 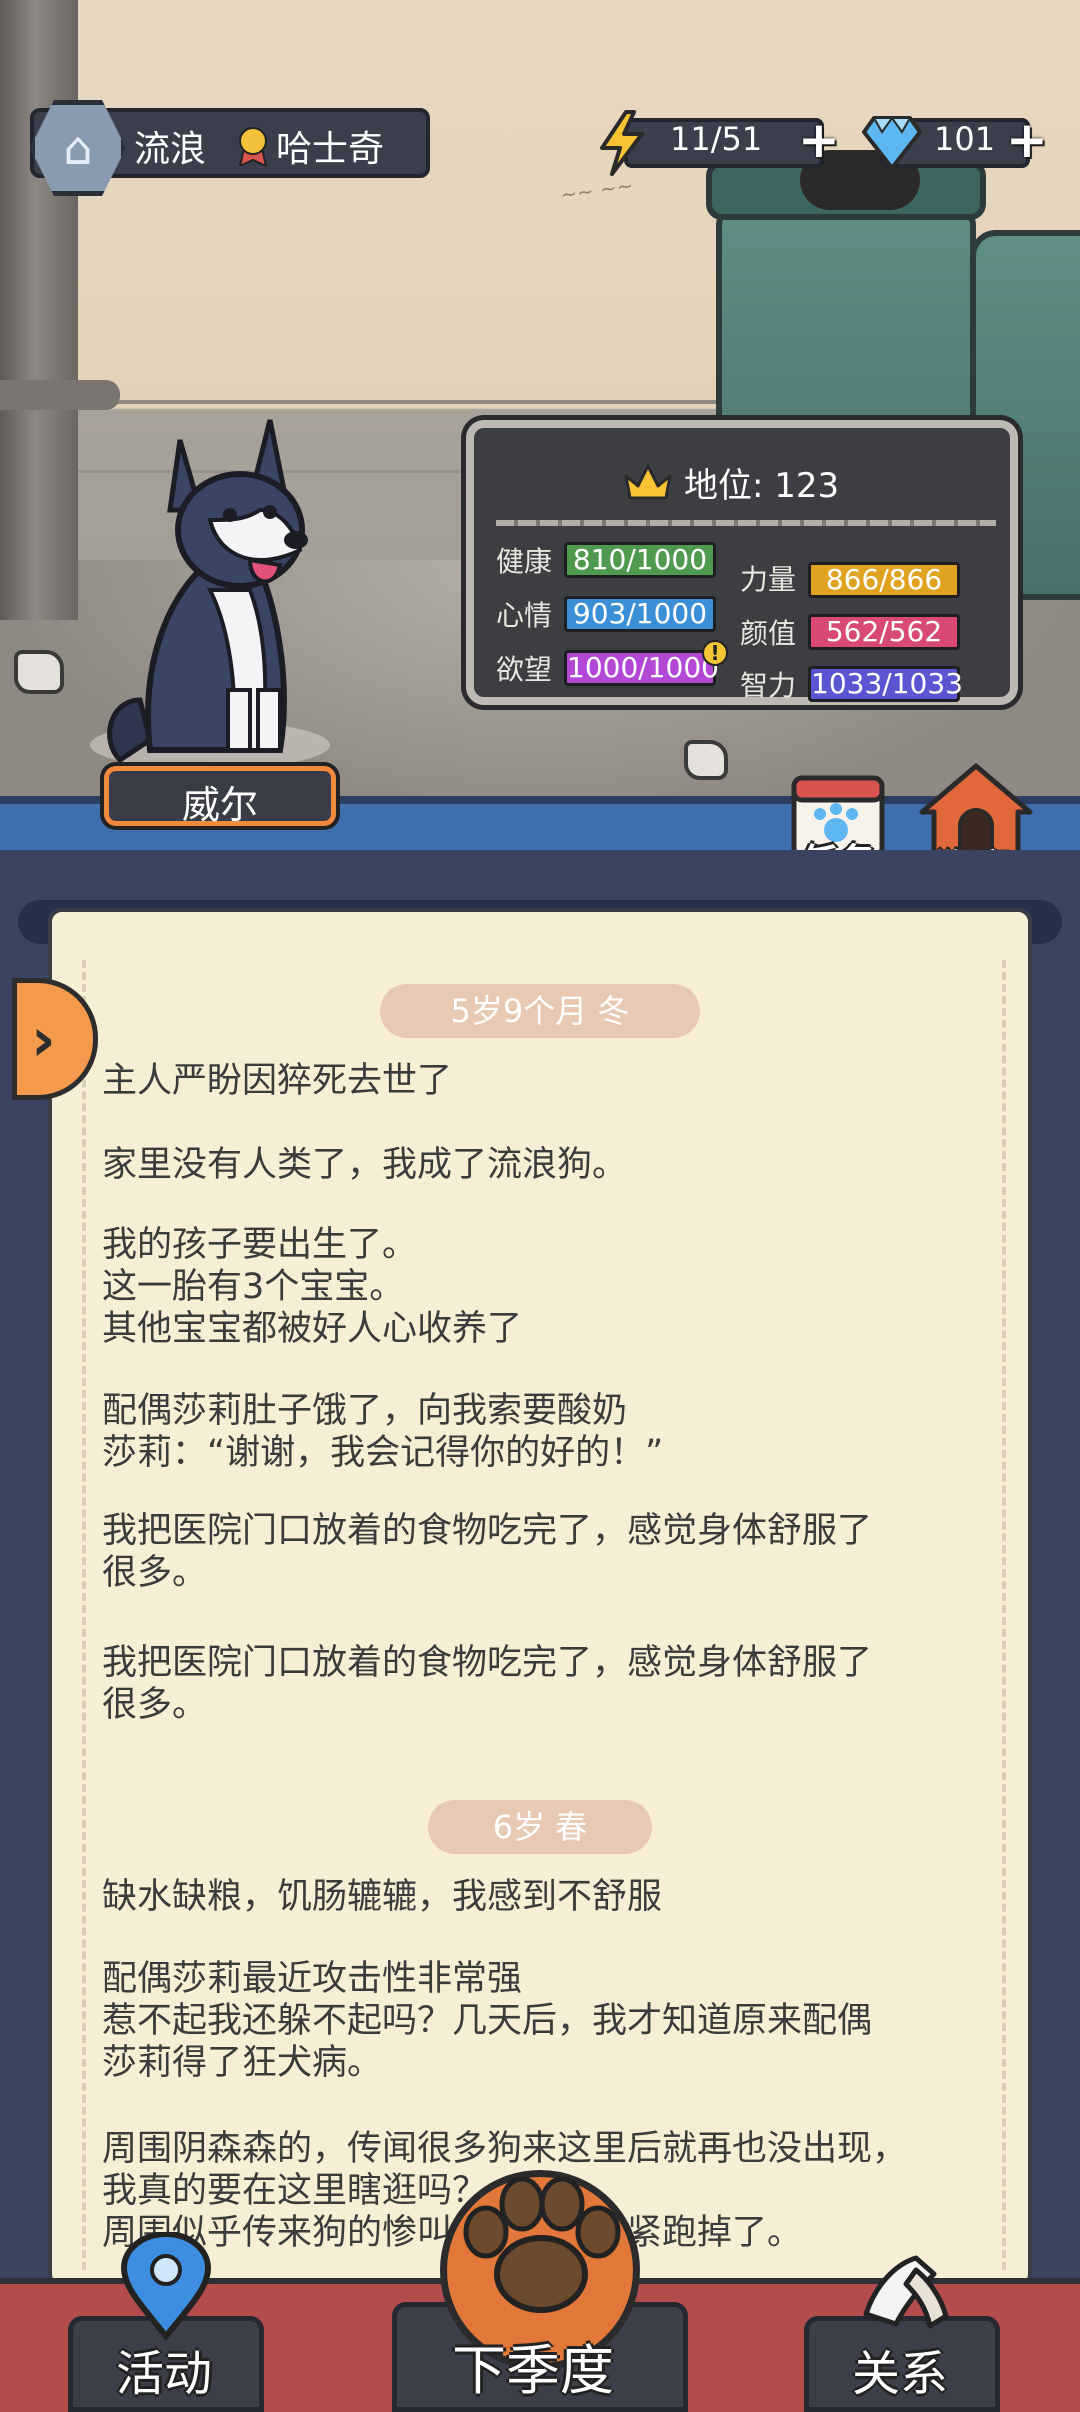 I want to click on stat-health: 810/1000, so click(x=640, y=560).